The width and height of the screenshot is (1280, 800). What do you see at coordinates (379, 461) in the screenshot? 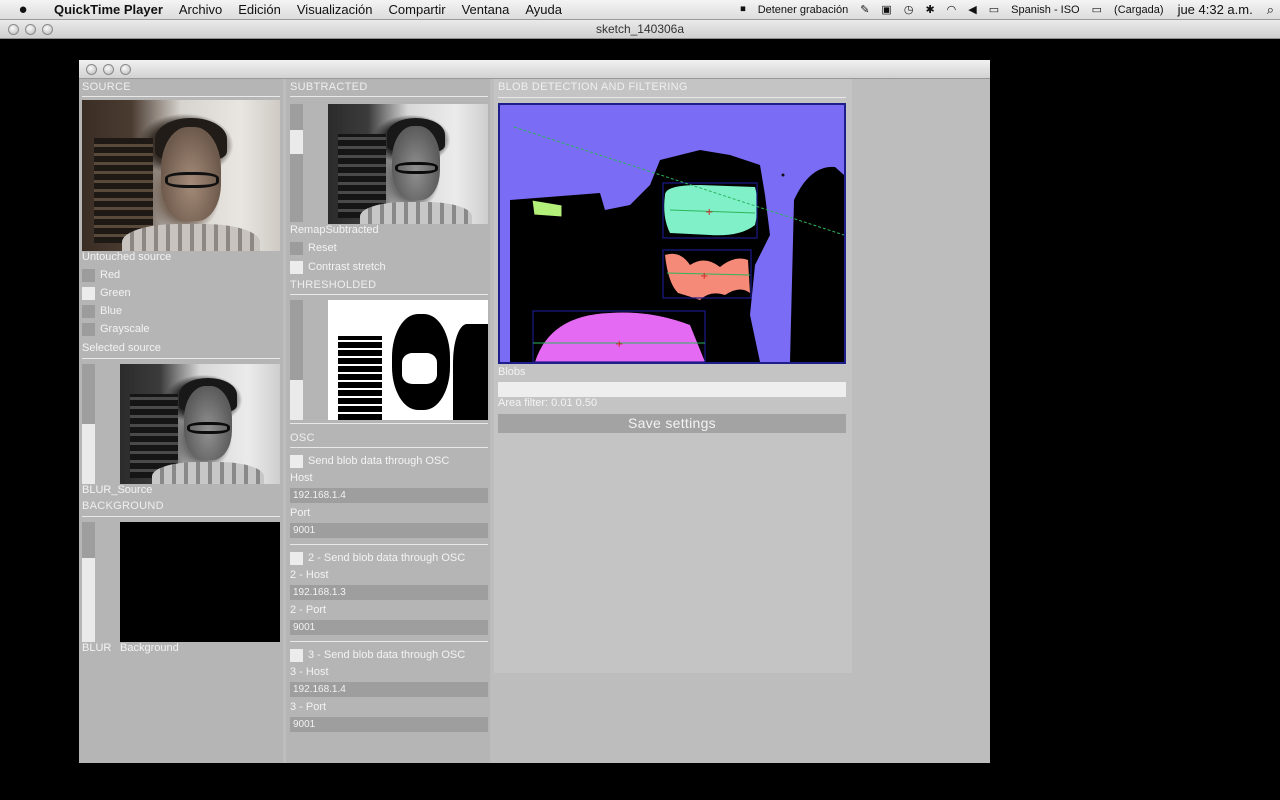
I see `osc-send-label: Send blob data through OSC` at bounding box center [379, 461].